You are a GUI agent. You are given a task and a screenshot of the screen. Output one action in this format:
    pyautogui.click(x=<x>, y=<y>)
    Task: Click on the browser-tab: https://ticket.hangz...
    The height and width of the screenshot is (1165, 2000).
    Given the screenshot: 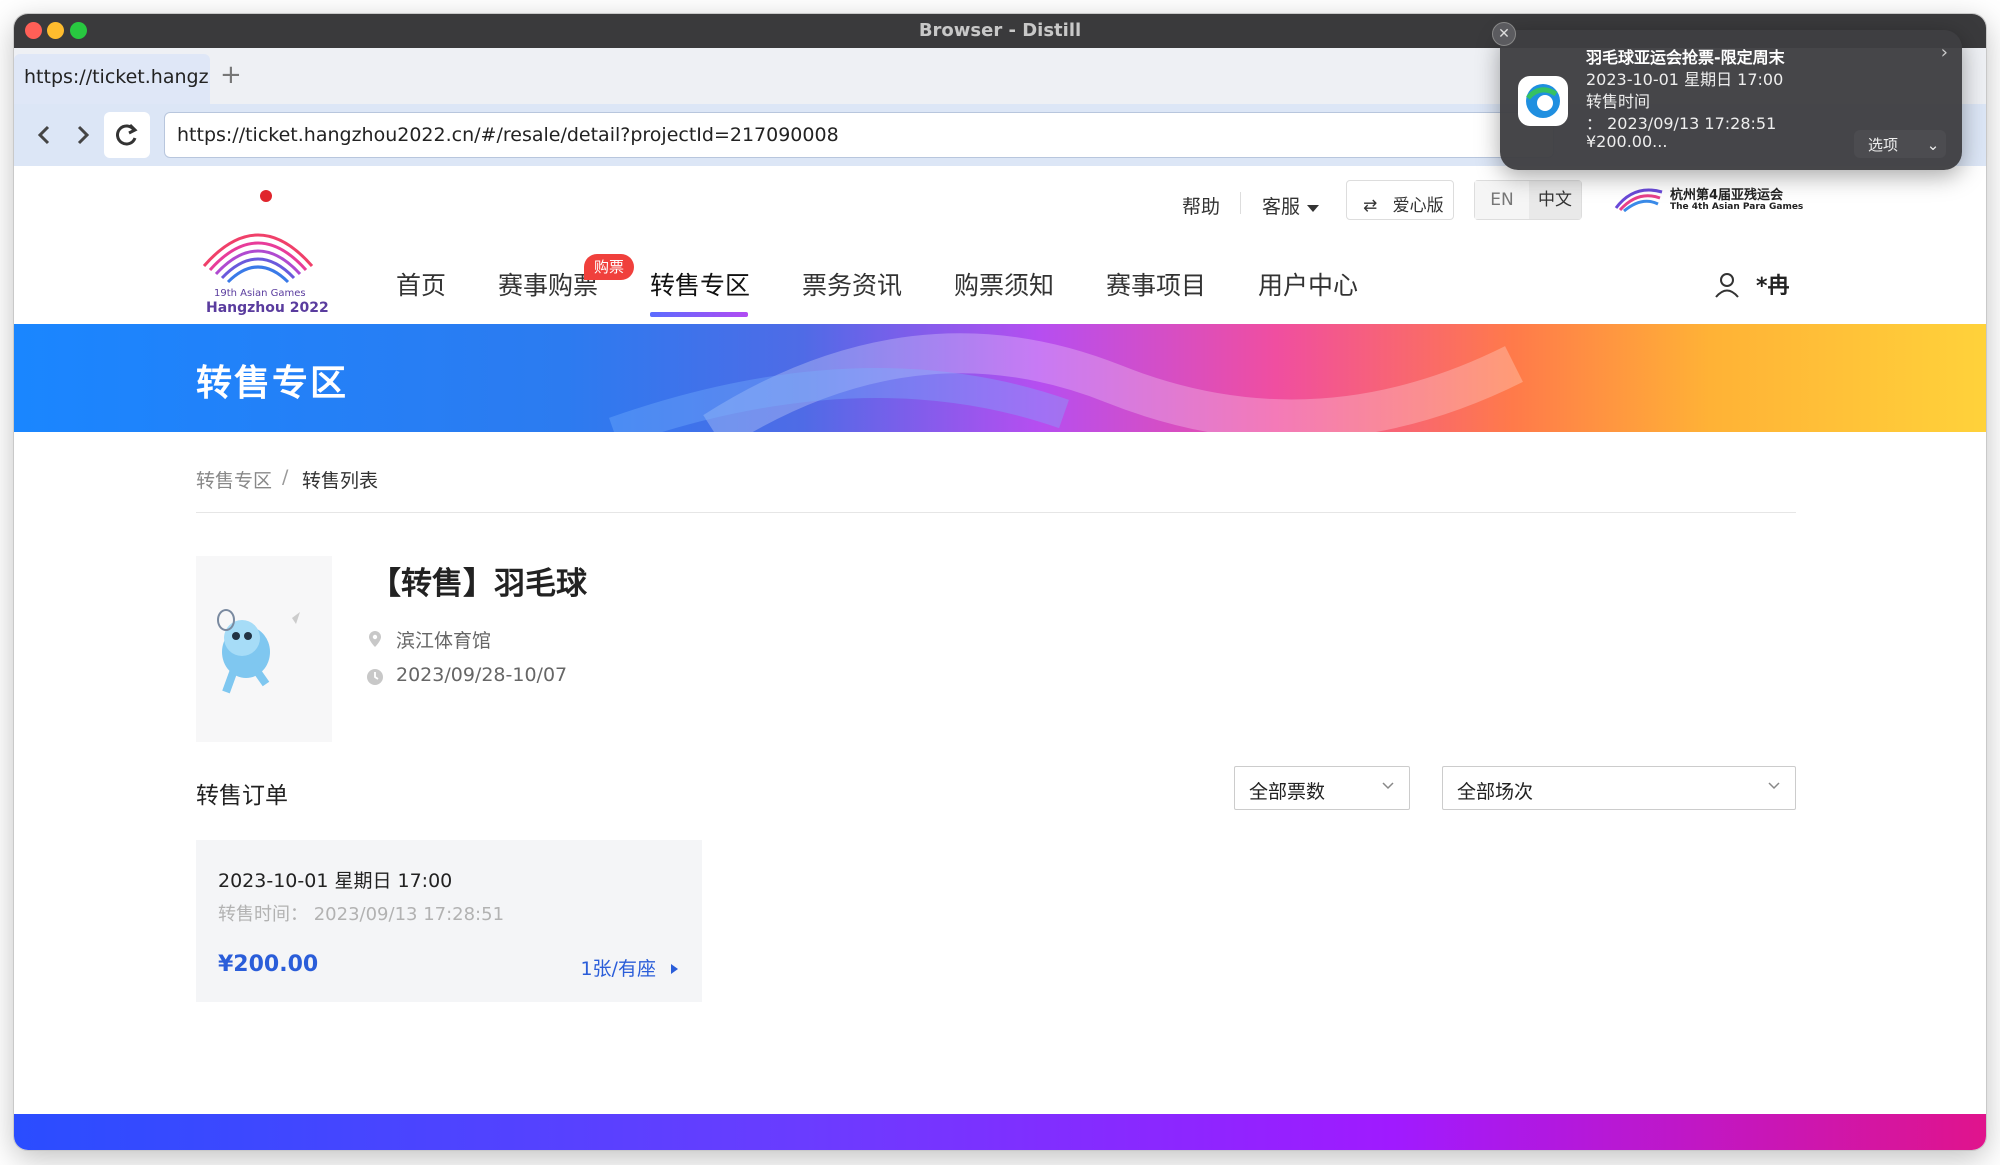 What is the action you would take?
    pyautogui.click(x=112, y=79)
    